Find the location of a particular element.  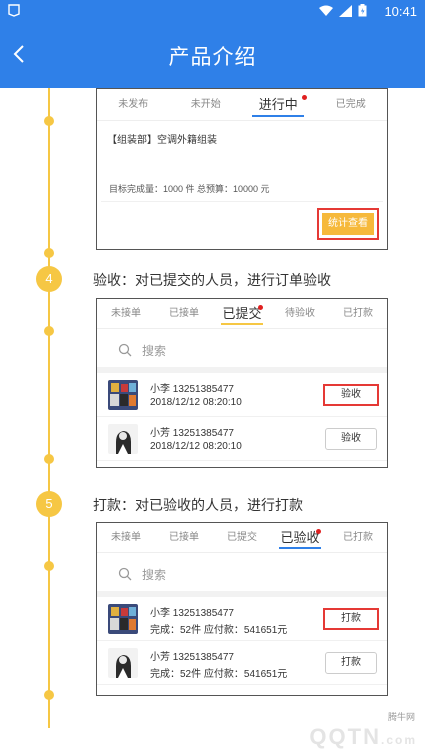

stat-view-button: 统计查看 is located at coordinates (348, 224).